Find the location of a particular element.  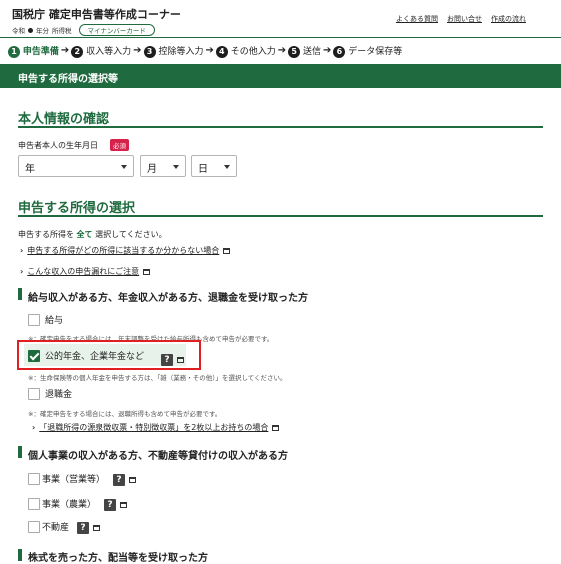

retirement-checkbox is located at coordinates (34, 394).